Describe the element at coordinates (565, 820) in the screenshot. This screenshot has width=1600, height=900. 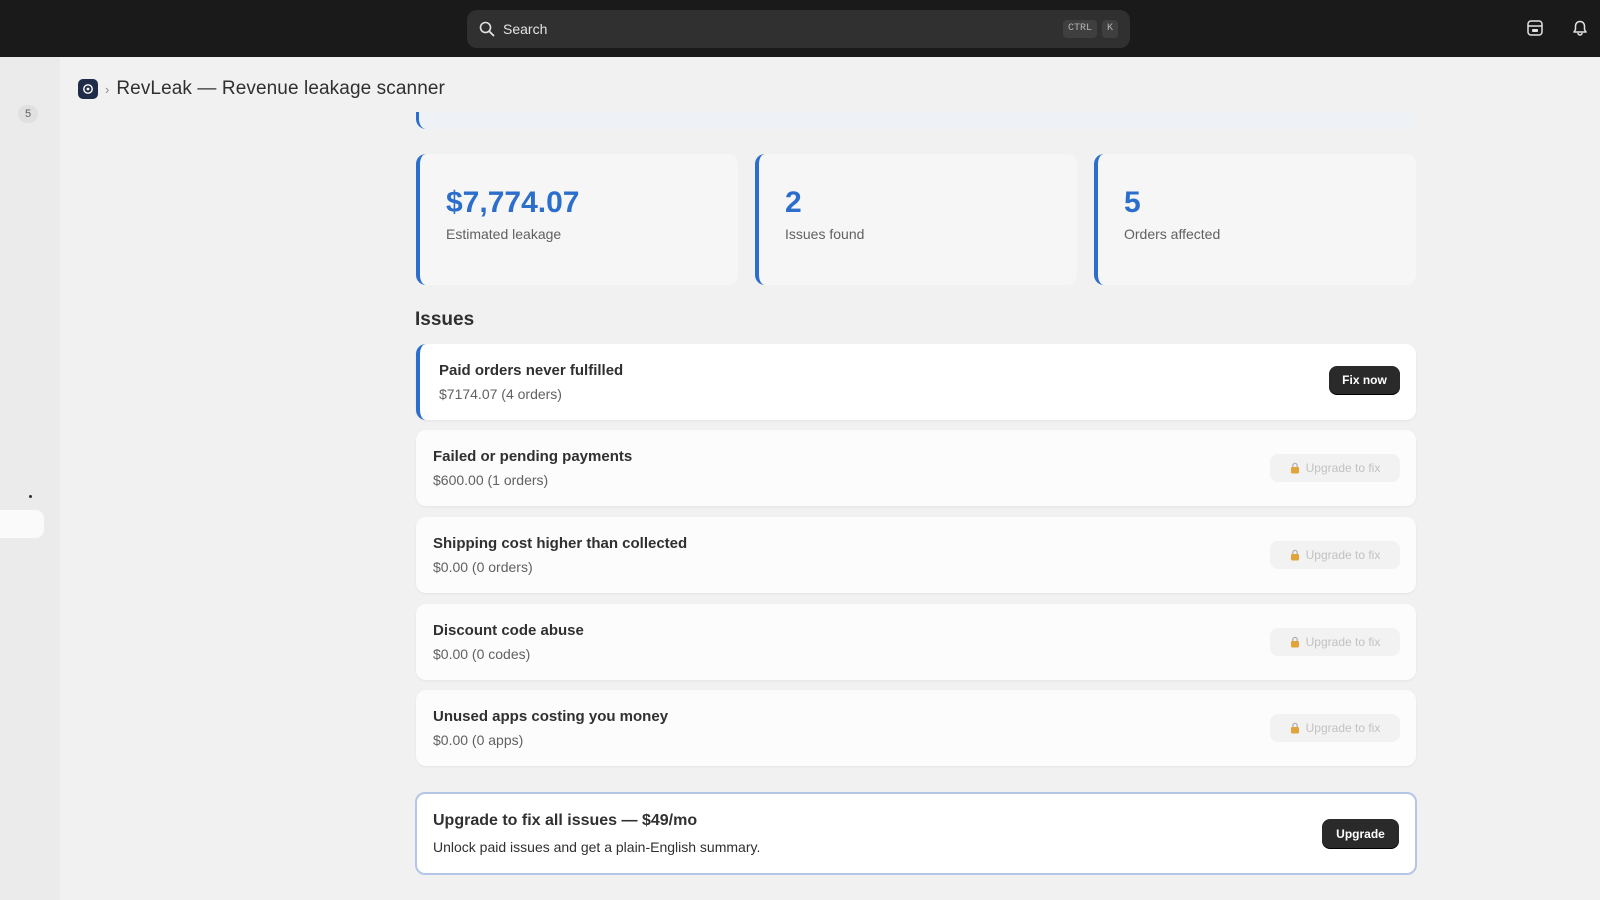
I see `upgrade-title: Upgrade to fix all issues — $49/mo` at that location.